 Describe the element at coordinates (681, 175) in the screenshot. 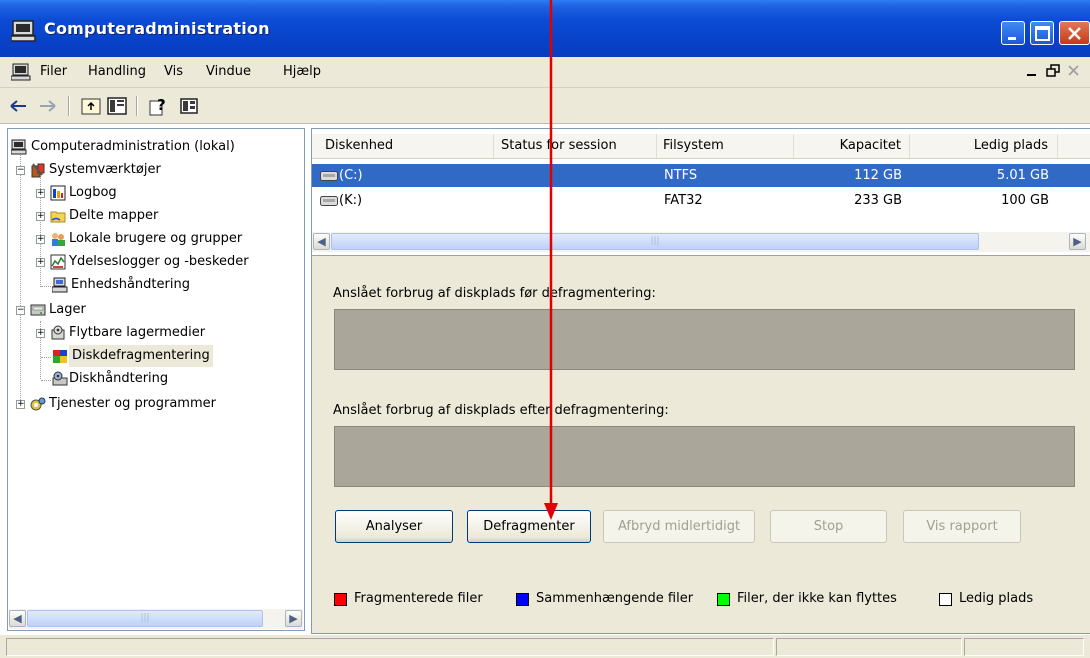

I see `cell-file-system: NTFS` at that location.